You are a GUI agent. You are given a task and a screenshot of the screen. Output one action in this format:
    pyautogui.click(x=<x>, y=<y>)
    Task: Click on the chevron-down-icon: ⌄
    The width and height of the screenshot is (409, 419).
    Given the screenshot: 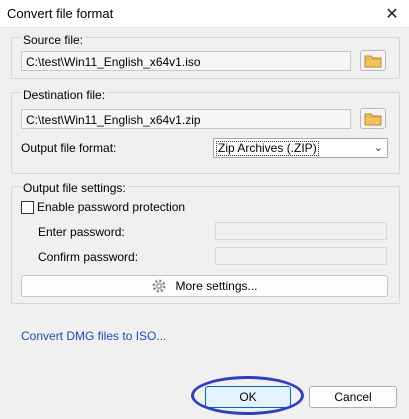 What is the action you would take?
    pyautogui.click(x=378, y=148)
    